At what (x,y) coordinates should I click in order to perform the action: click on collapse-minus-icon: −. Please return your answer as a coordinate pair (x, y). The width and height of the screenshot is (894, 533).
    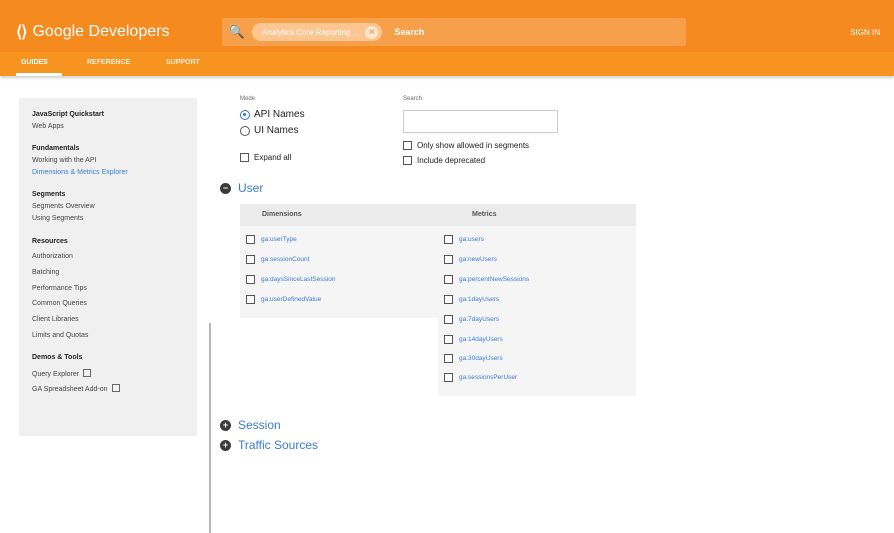
    Looking at the image, I should click on (225, 188).